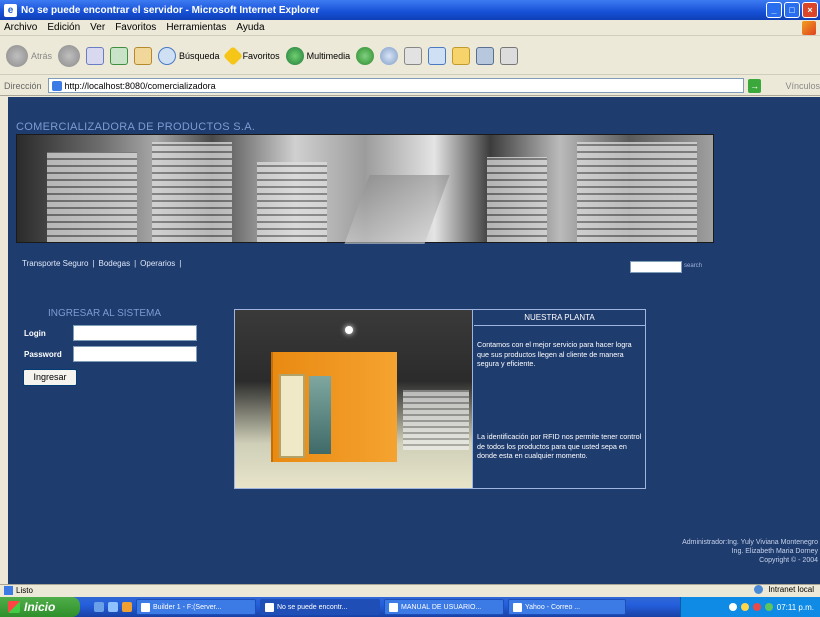  I want to click on print-icon, so click(413, 55).